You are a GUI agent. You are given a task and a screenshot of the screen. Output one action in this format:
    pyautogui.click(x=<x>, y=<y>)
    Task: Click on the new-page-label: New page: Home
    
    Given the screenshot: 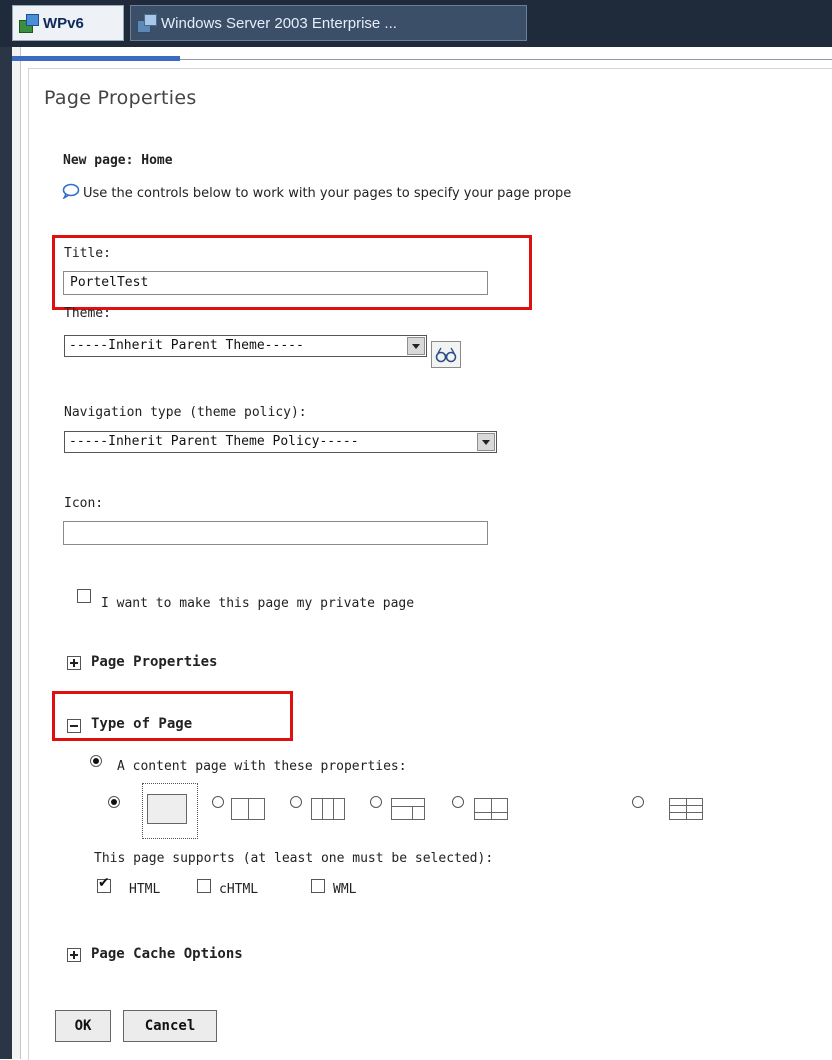 What is the action you would take?
    pyautogui.click(x=118, y=160)
    